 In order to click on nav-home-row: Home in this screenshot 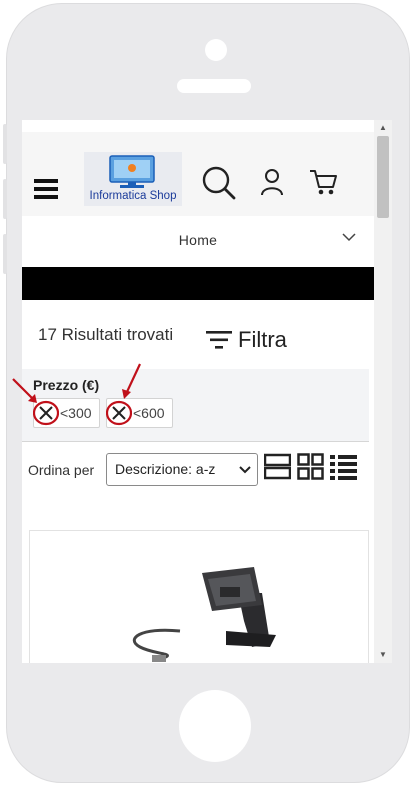, I will do `click(198, 241)`.